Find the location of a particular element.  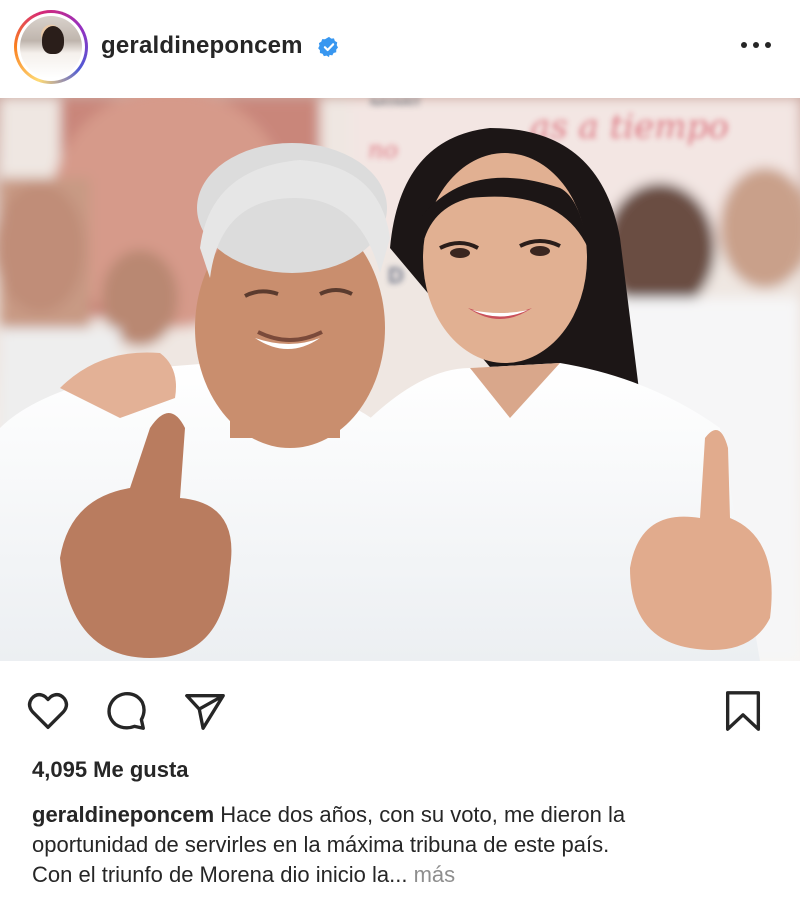

profile-avatar-story-ring is located at coordinates (51, 47).